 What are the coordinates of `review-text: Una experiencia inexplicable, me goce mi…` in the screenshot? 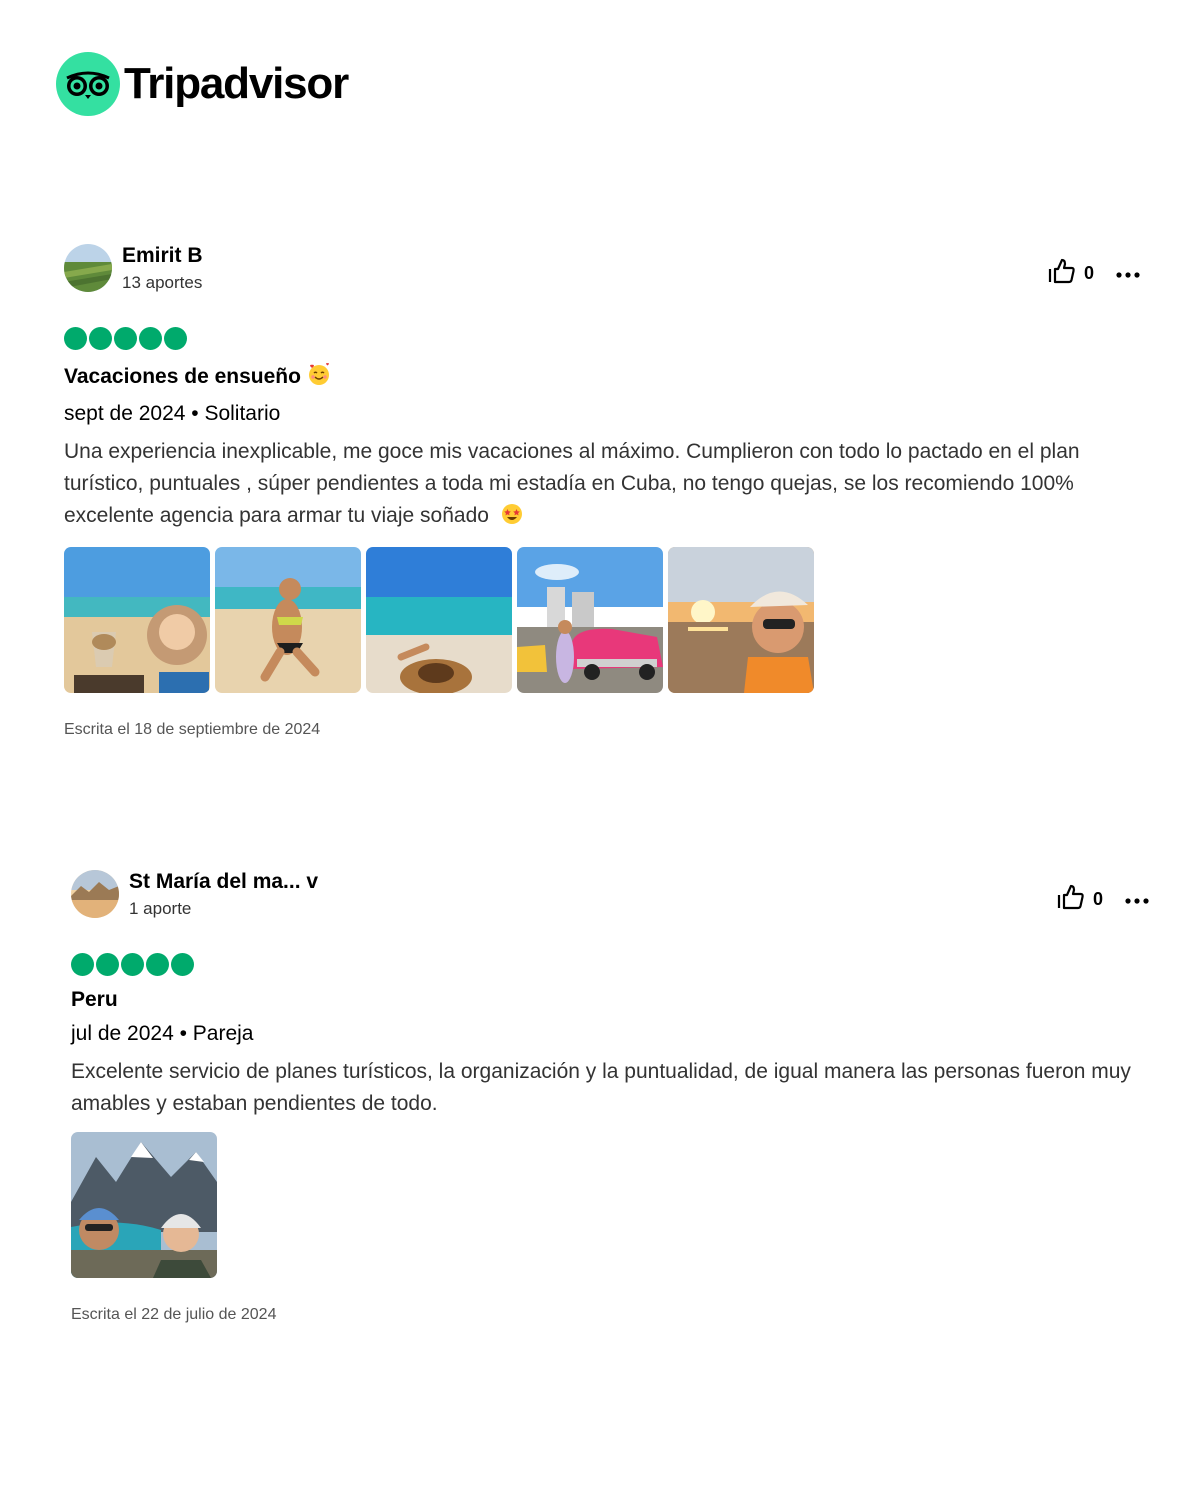 It's located at (572, 483).